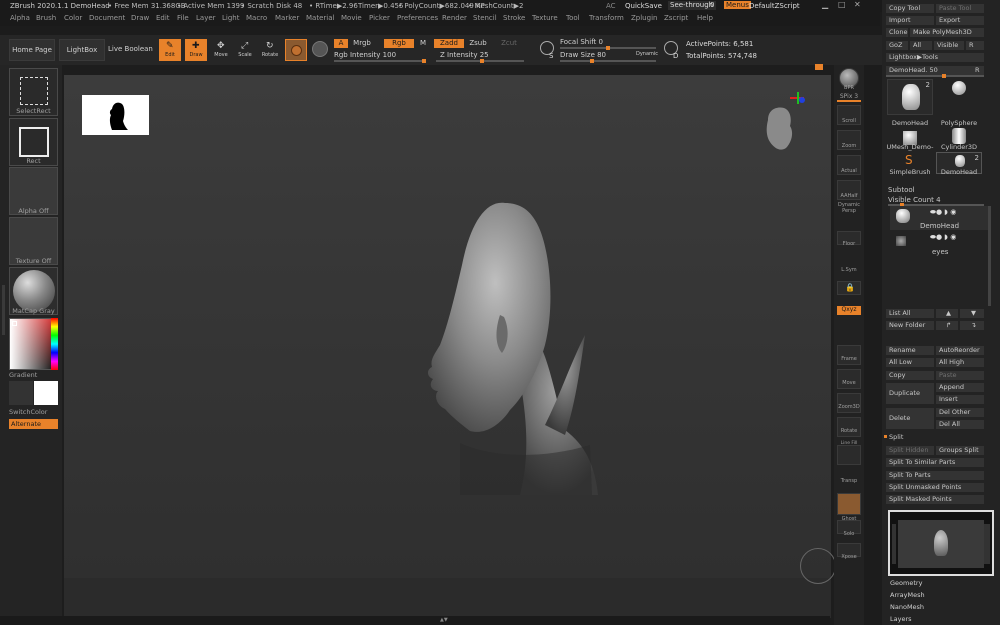  What do you see at coordinates (647, 55) in the screenshot?
I see `dynamic-toggle: Dynamic` at bounding box center [647, 55].